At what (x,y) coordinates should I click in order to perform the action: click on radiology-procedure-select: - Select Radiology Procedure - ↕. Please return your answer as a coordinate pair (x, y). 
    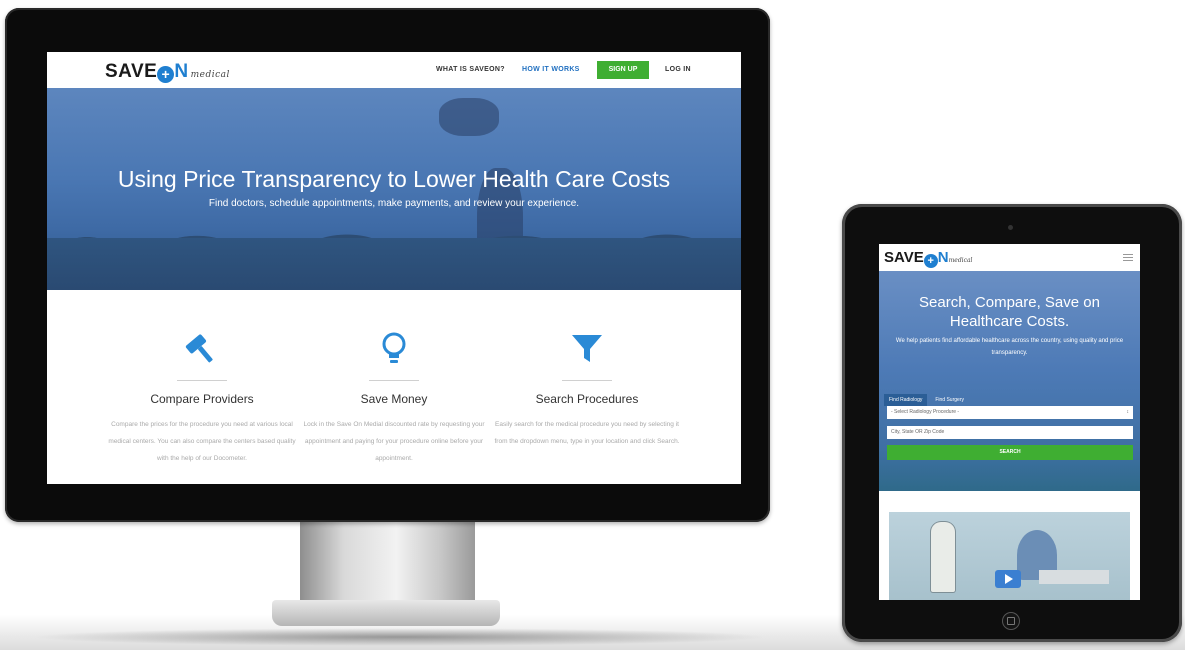
    Looking at the image, I should click on (1010, 412).